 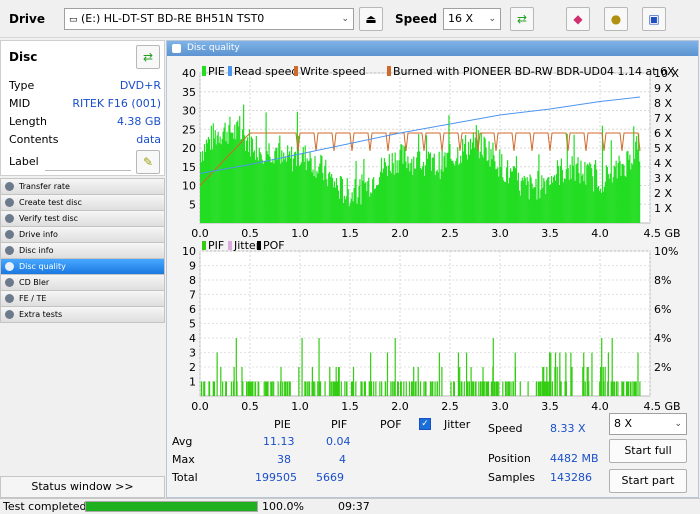 What do you see at coordinates (616, 19) in the screenshot?
I see `disc-button: ●` at bounding box center [616, 19].